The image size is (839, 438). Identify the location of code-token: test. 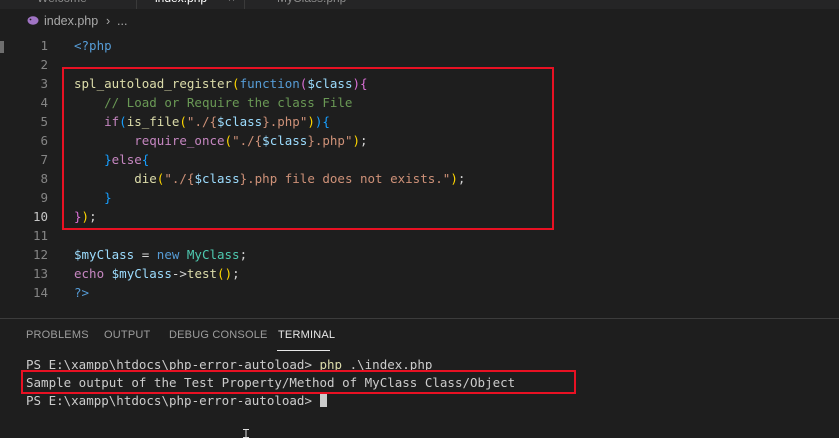
(202, 273).